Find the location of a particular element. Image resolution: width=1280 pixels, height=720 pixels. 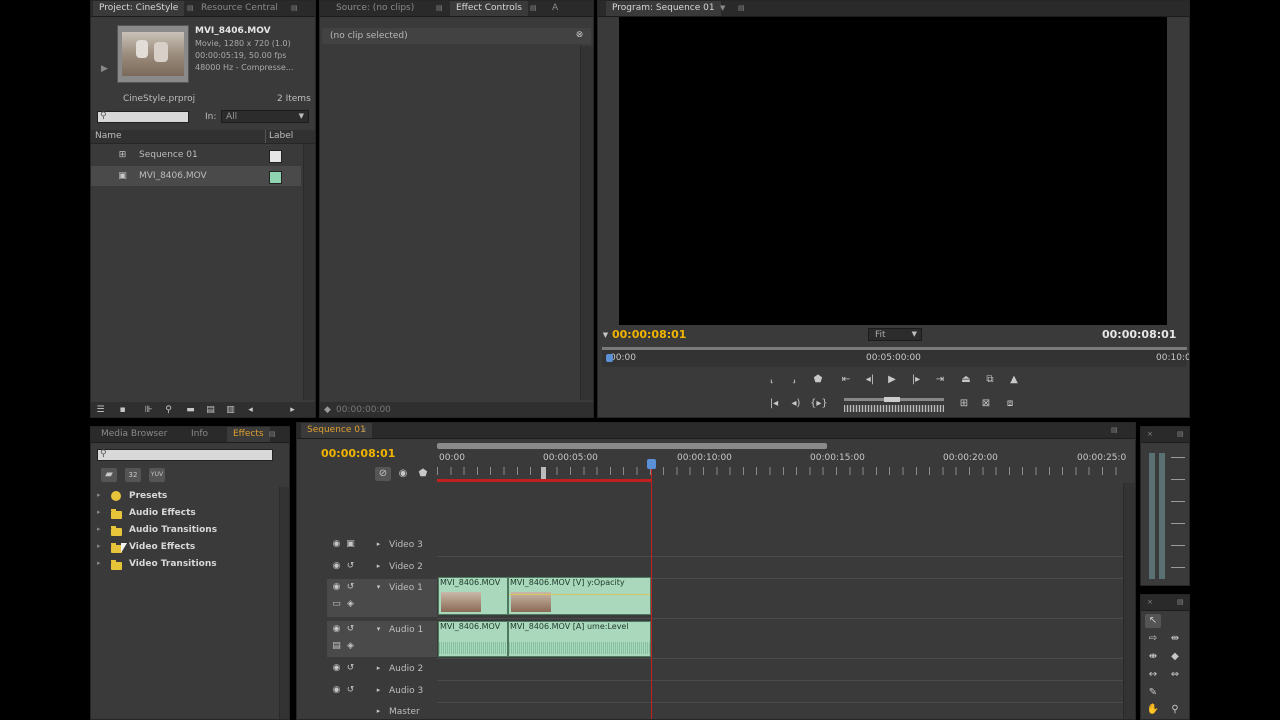

mark-out-icon: ⸥ is located at coordinates (794, 380).